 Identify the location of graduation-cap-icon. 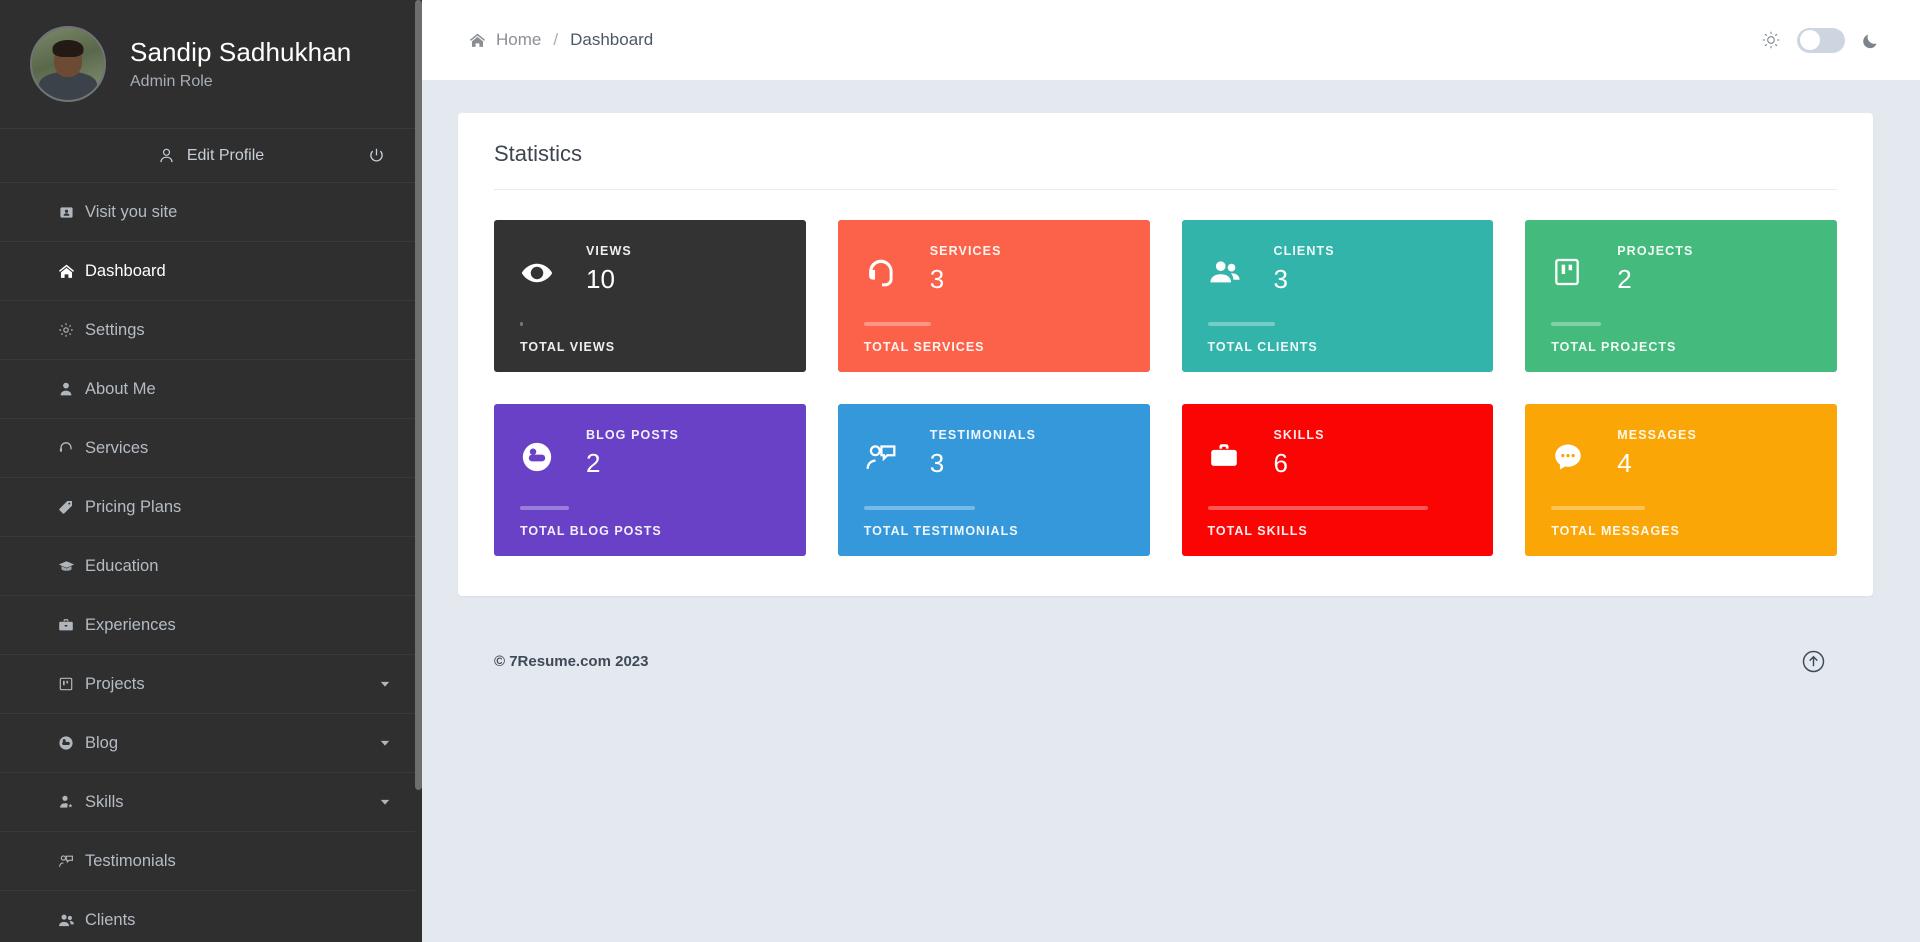
(66, 566).